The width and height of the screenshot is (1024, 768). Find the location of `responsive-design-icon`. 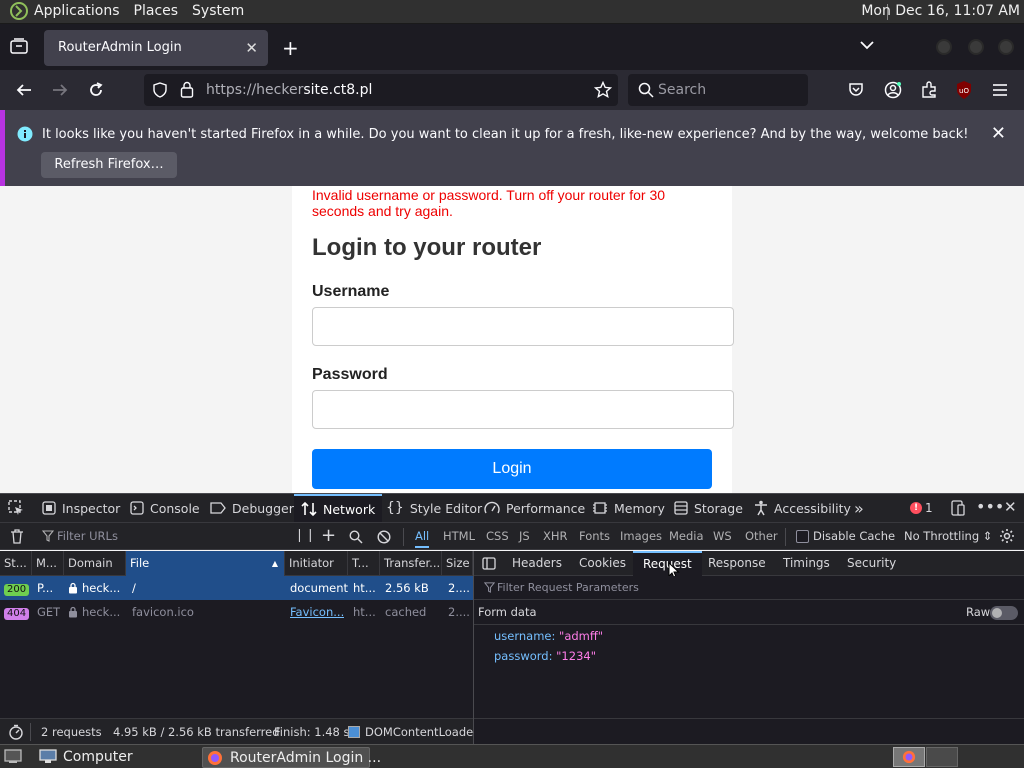

responsive-design-icon is located at coordinates (958, 508).